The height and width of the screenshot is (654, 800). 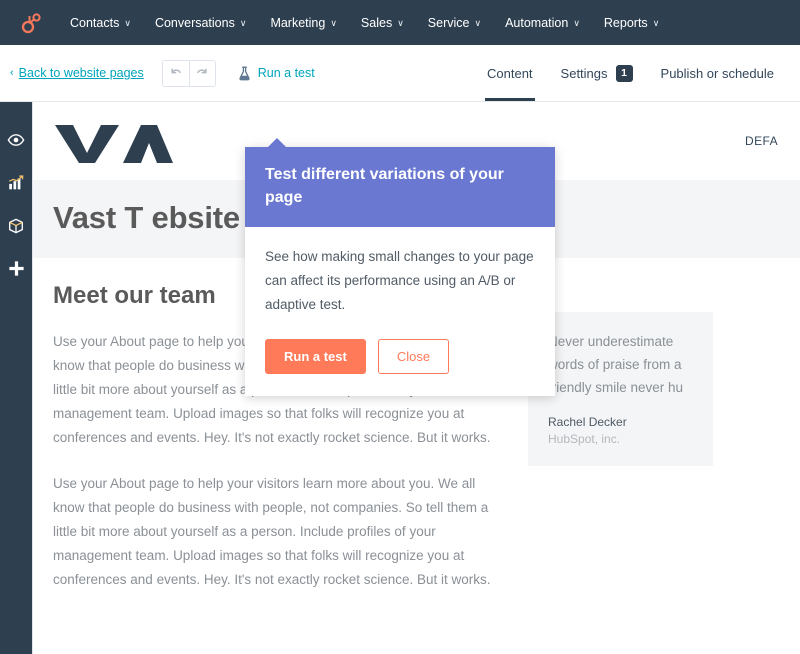 I want to click on redo-button, so click(x=201, y=73).